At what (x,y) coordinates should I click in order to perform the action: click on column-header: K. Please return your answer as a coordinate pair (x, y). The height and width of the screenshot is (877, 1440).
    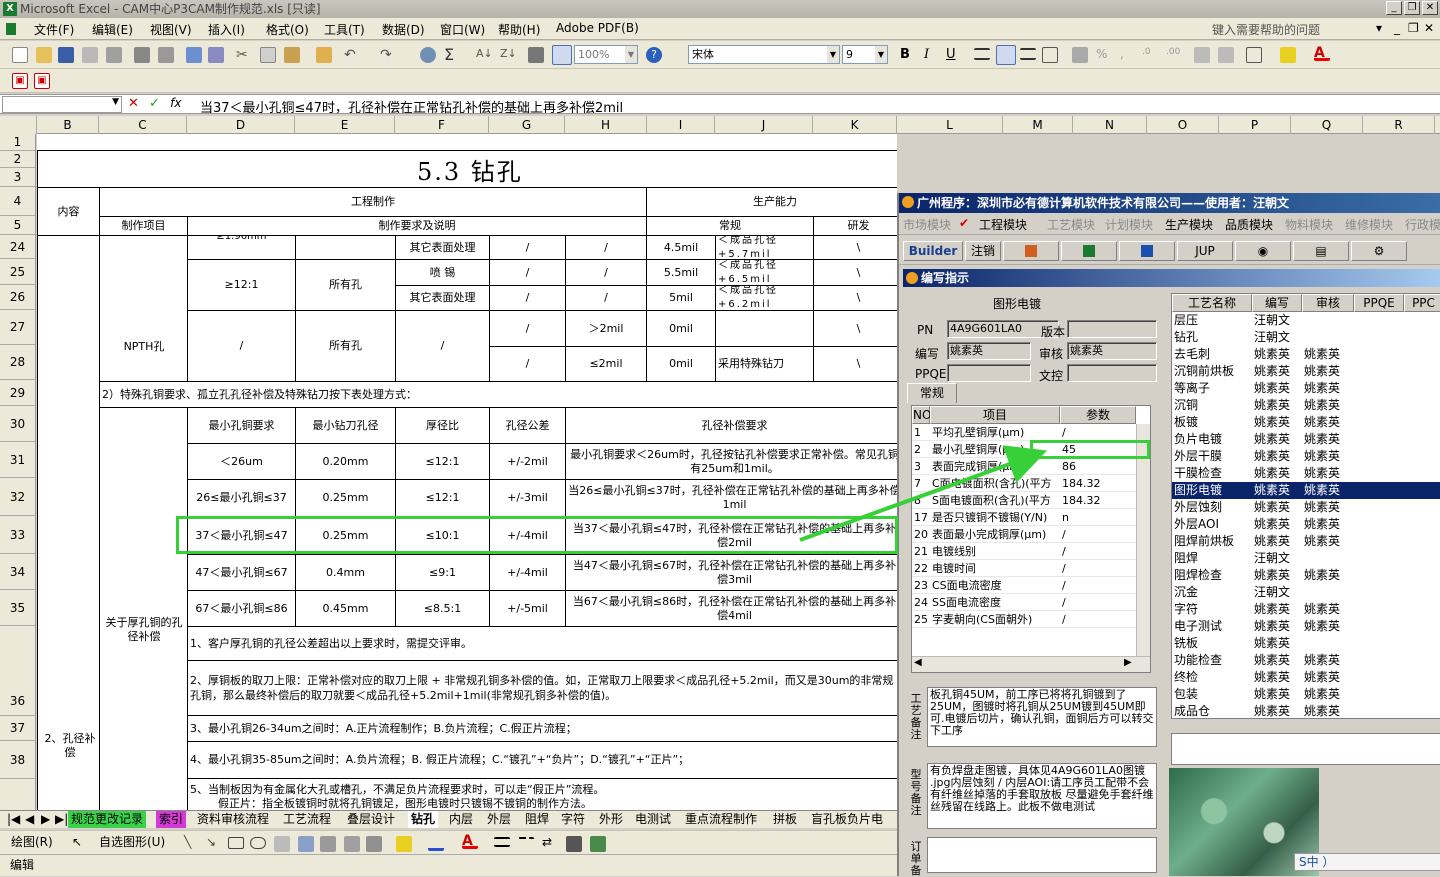
    Looking at the image, I should click on (855, 125).